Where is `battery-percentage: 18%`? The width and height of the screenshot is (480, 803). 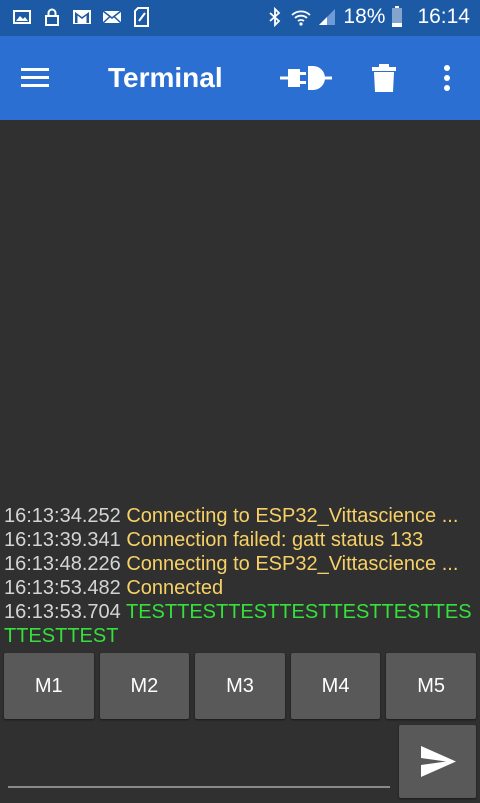 battery-percentage: 18% is located at coordinates (364, 16).